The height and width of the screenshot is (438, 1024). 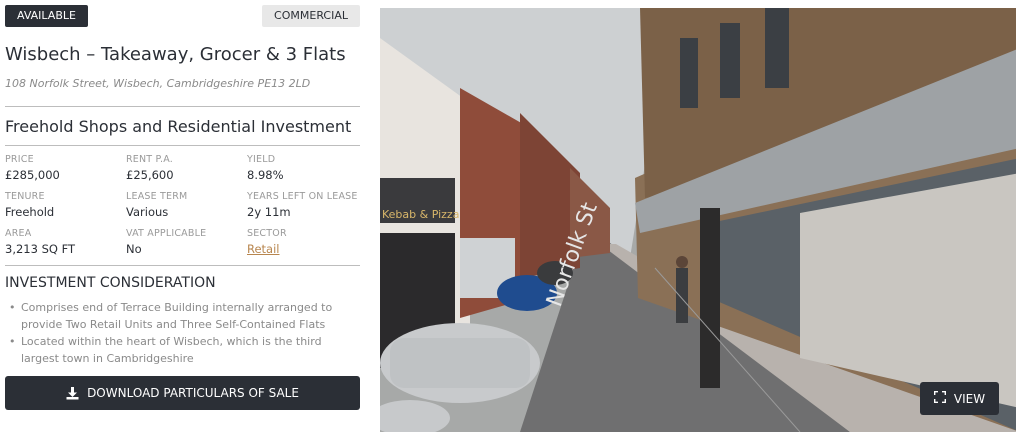 I want to click on status-badge: AVAILABLE, so click(x=46, y=16).